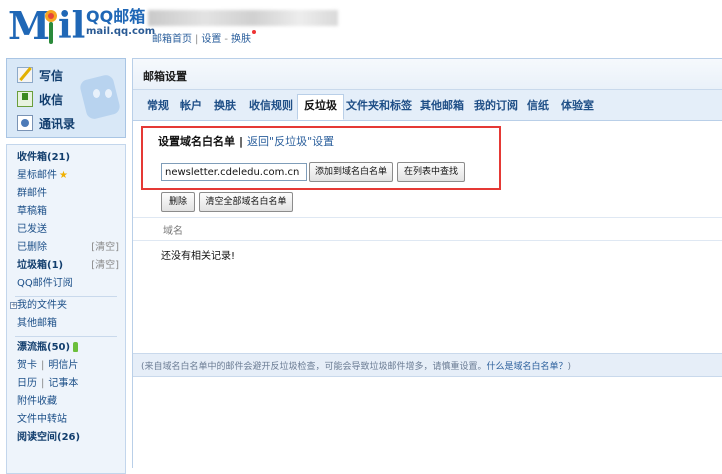 The height and width of the screenshot is (474, 722). Describe the element at coordinates (29, 25) in the screenshot. I see `logo-letter-m: M` at that location.